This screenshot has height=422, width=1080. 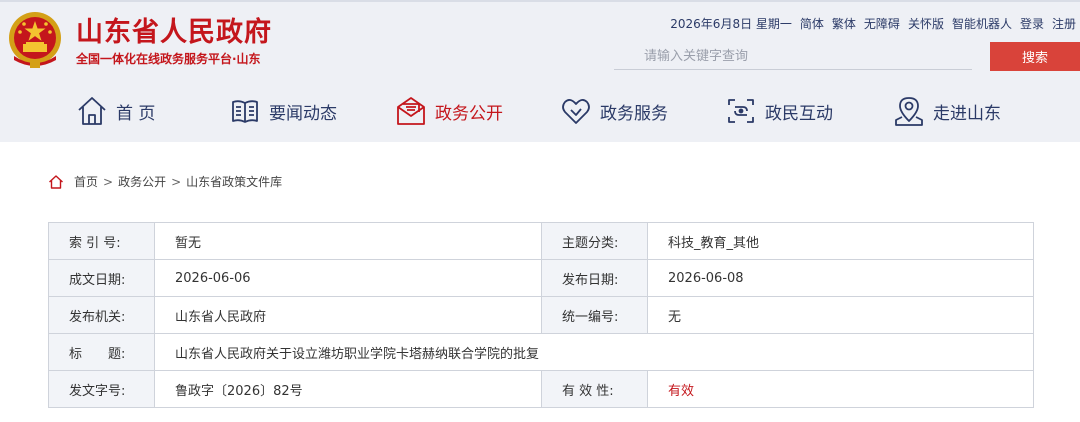 What do you see at coordinates (731, 24) in the screenshot?
I see `current-date: 2026年6月8日 星期一` at bounding box center [731, 24].